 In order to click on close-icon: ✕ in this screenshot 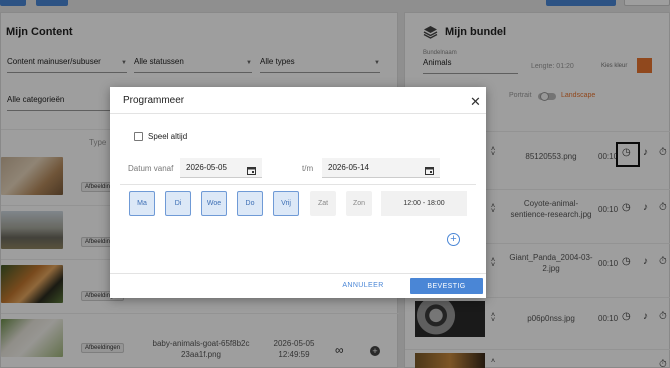, I will do `click(475, 102)`.